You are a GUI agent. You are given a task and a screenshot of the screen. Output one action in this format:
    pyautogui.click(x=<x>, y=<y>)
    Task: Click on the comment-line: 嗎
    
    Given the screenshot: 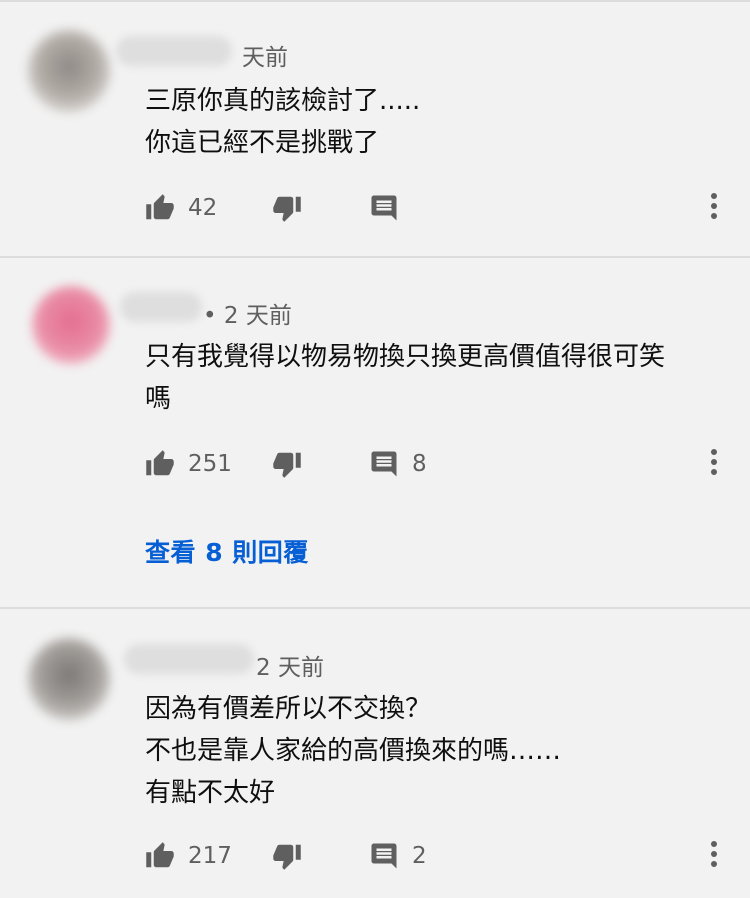 What is the action you would take?
    pyautogui.click(x=158, y=399)
    